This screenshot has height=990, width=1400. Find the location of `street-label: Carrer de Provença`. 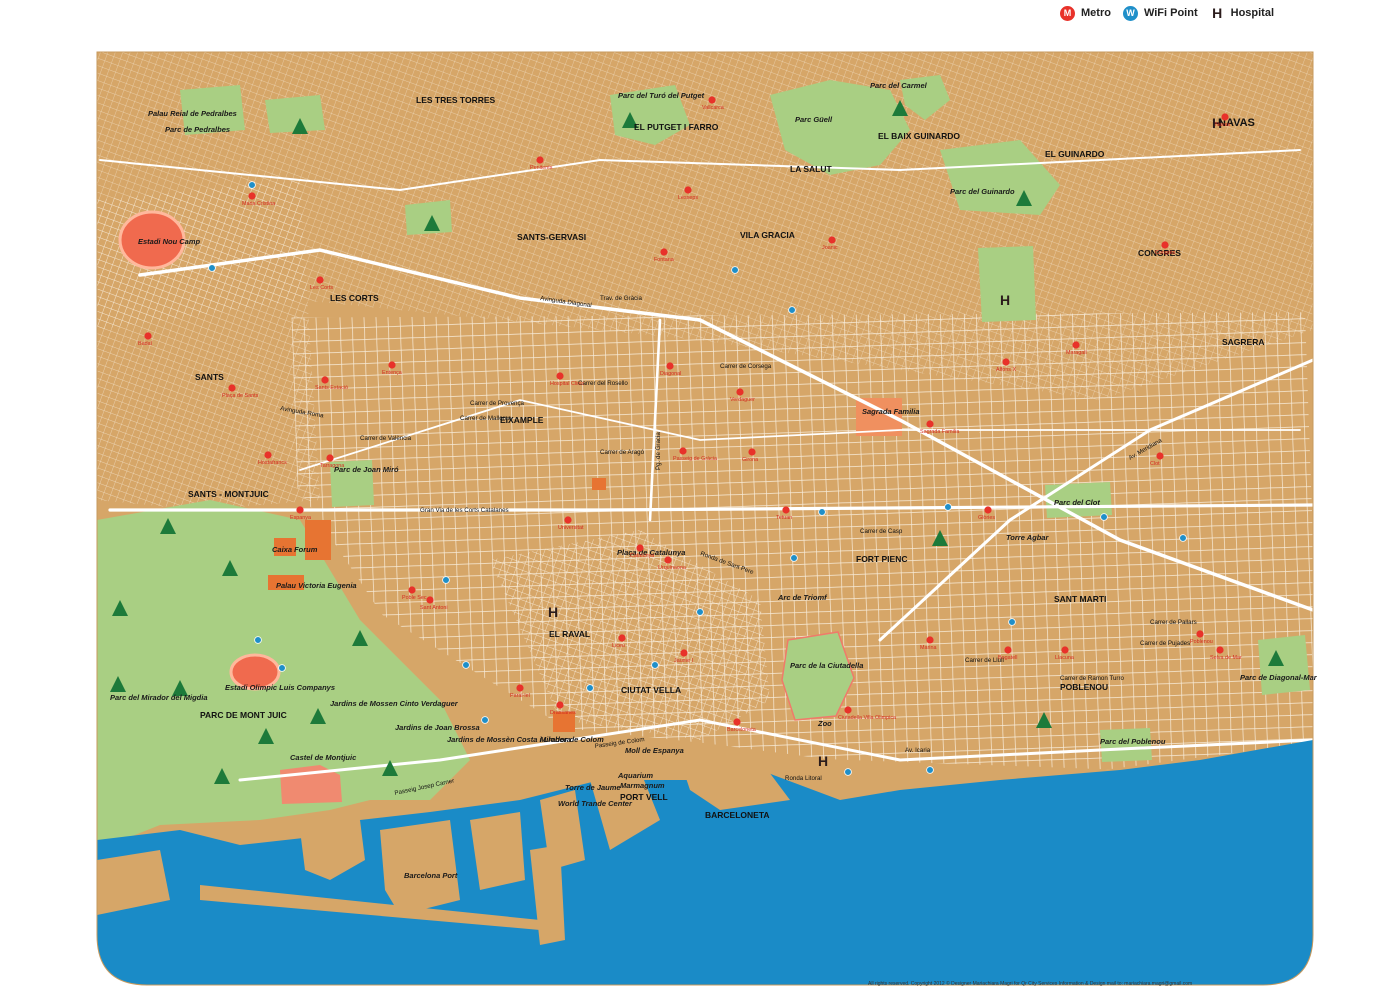

street-label: Carrer de Provença is located at coordinates (497, 403).